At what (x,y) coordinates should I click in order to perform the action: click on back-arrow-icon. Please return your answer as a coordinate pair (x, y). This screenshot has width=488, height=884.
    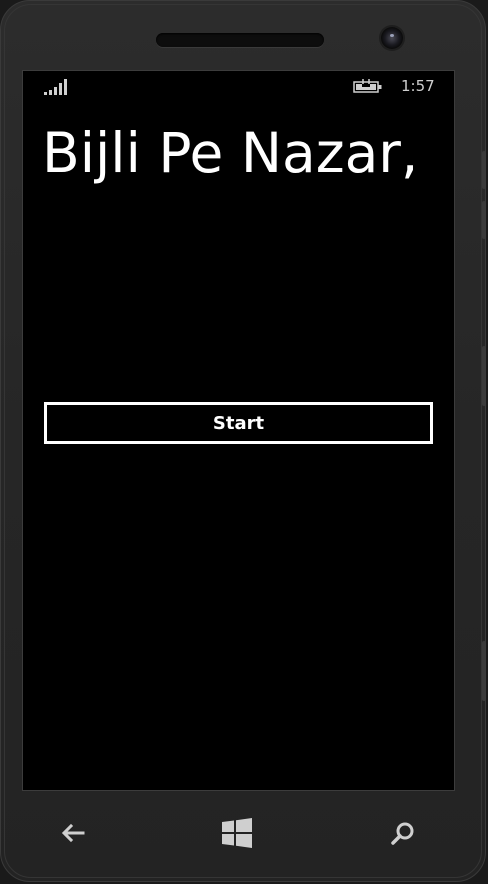
    Looking at the image, I should click on (73, 833).